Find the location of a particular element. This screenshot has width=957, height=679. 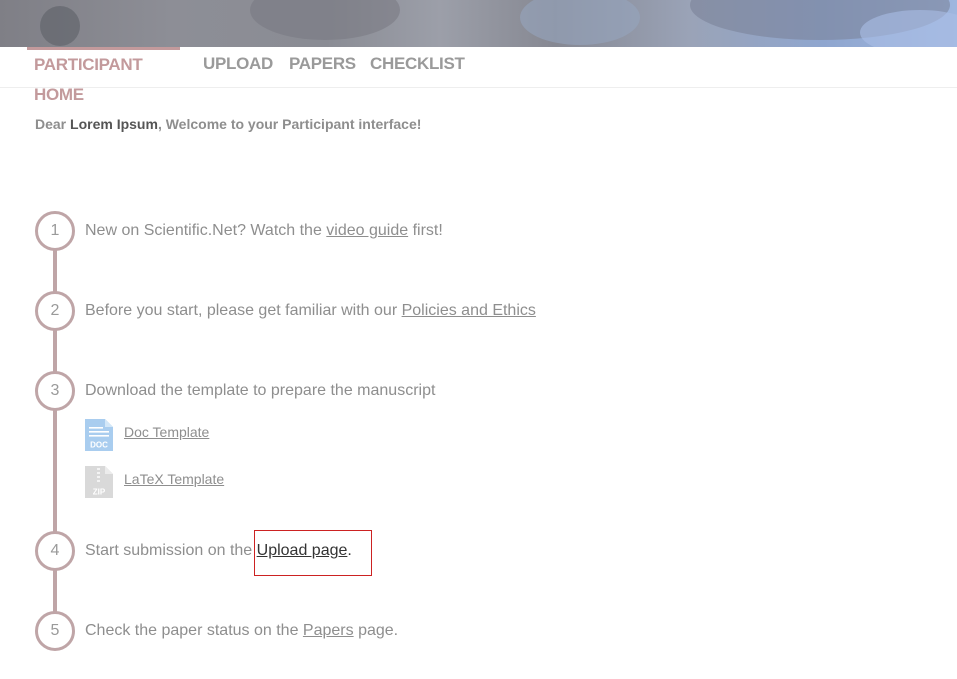

policies-ethics-link: Policies and Ethics is located at coordinates (469, 310).